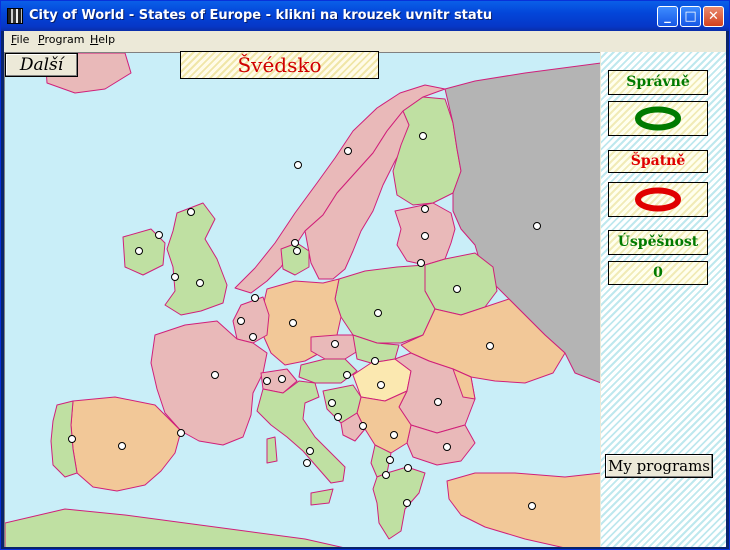 This screenshot has width=730, height=550. Describe the element at coordinates (174, 527) in the screenshot. I see `state-north-africa` at that location.